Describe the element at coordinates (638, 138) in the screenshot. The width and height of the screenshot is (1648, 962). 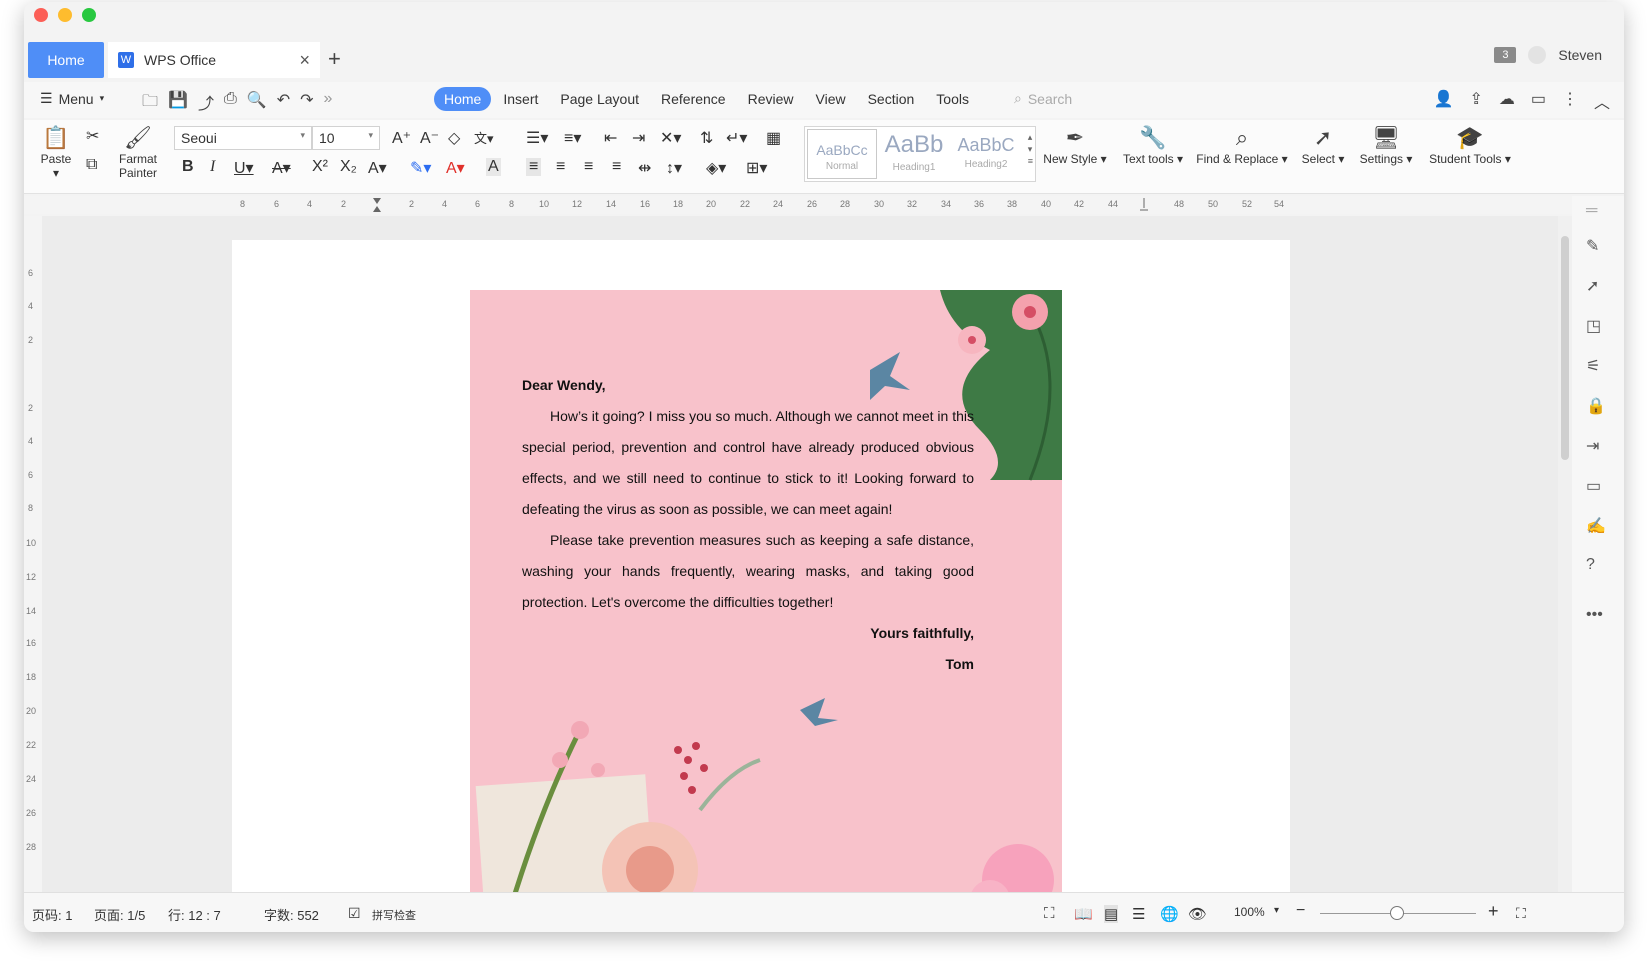
I see `increase-indent-icon: ⇥` at that location.